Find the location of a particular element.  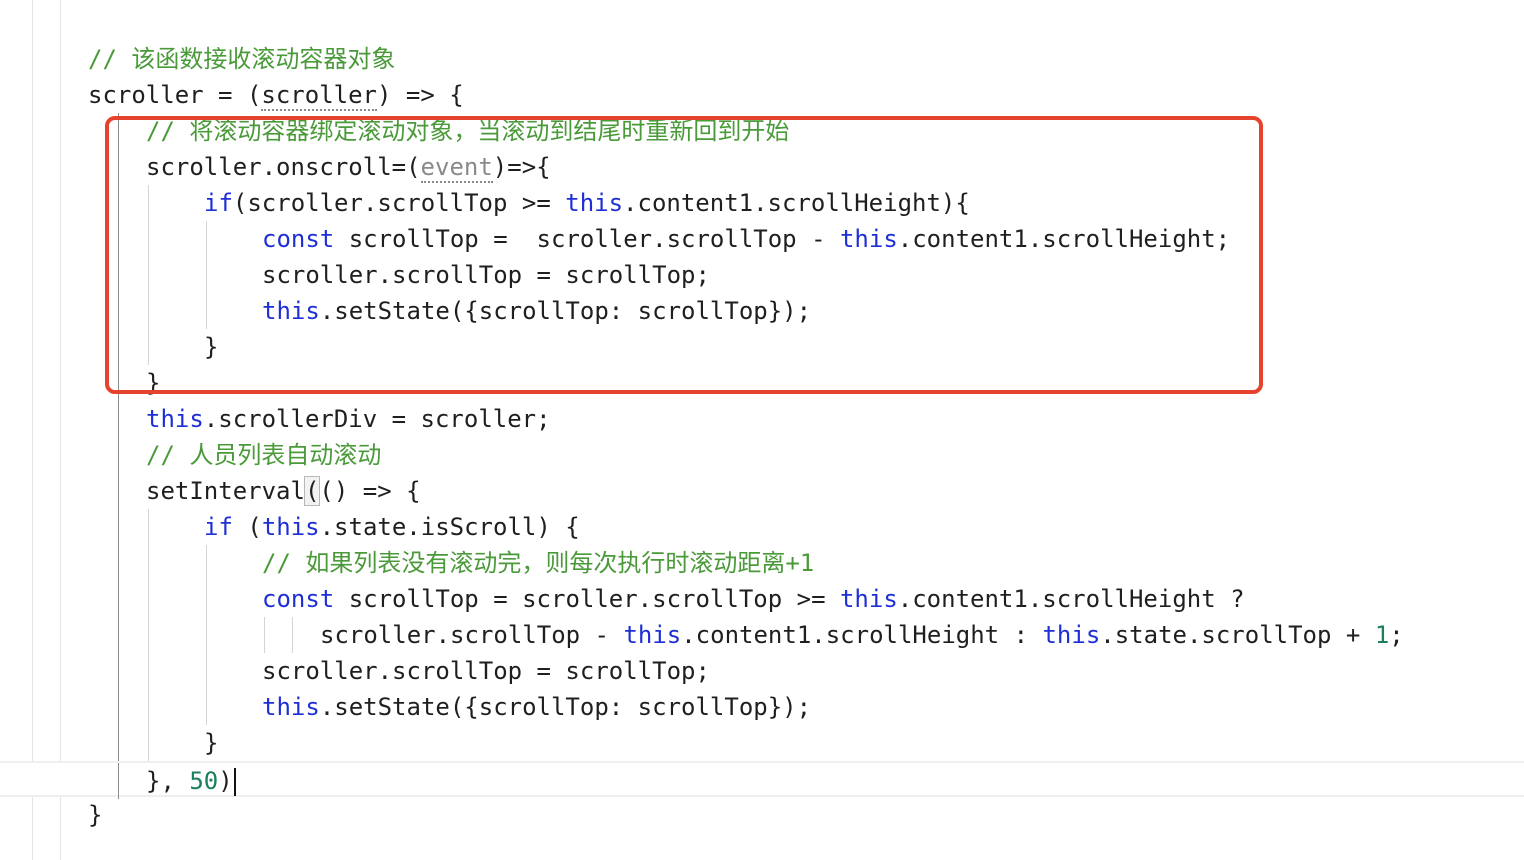

code-line: scroller.onscroll=(event)=>{ is located at coordinates (762, 167).